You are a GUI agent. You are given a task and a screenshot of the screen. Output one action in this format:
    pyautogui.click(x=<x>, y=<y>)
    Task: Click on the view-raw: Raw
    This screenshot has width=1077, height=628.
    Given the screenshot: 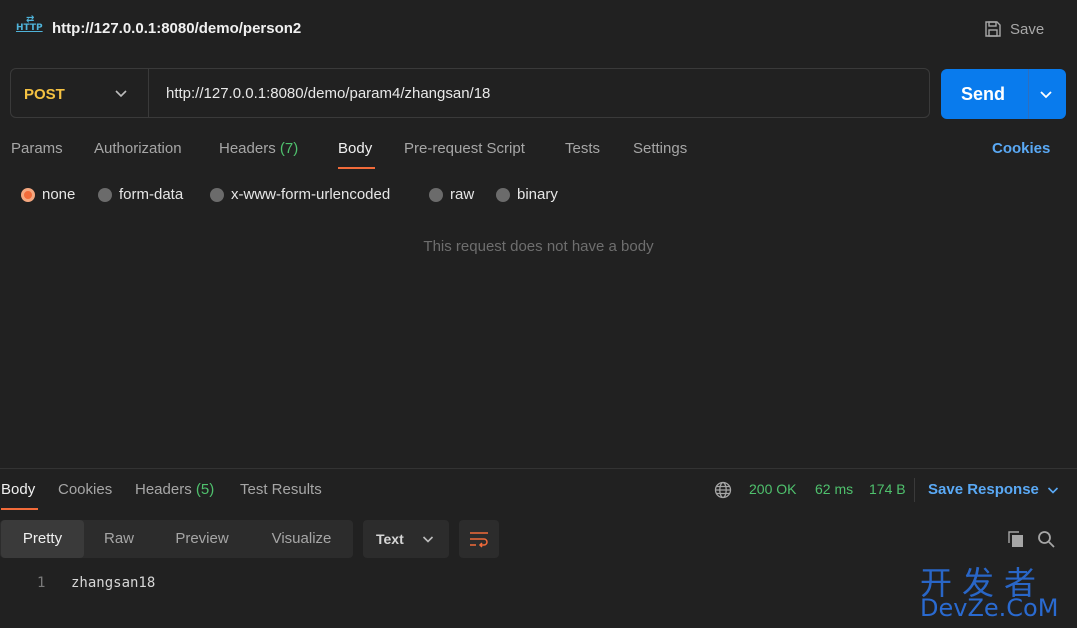 What is the action you would take?
    pyautogui.click(x=119, y=539)
    